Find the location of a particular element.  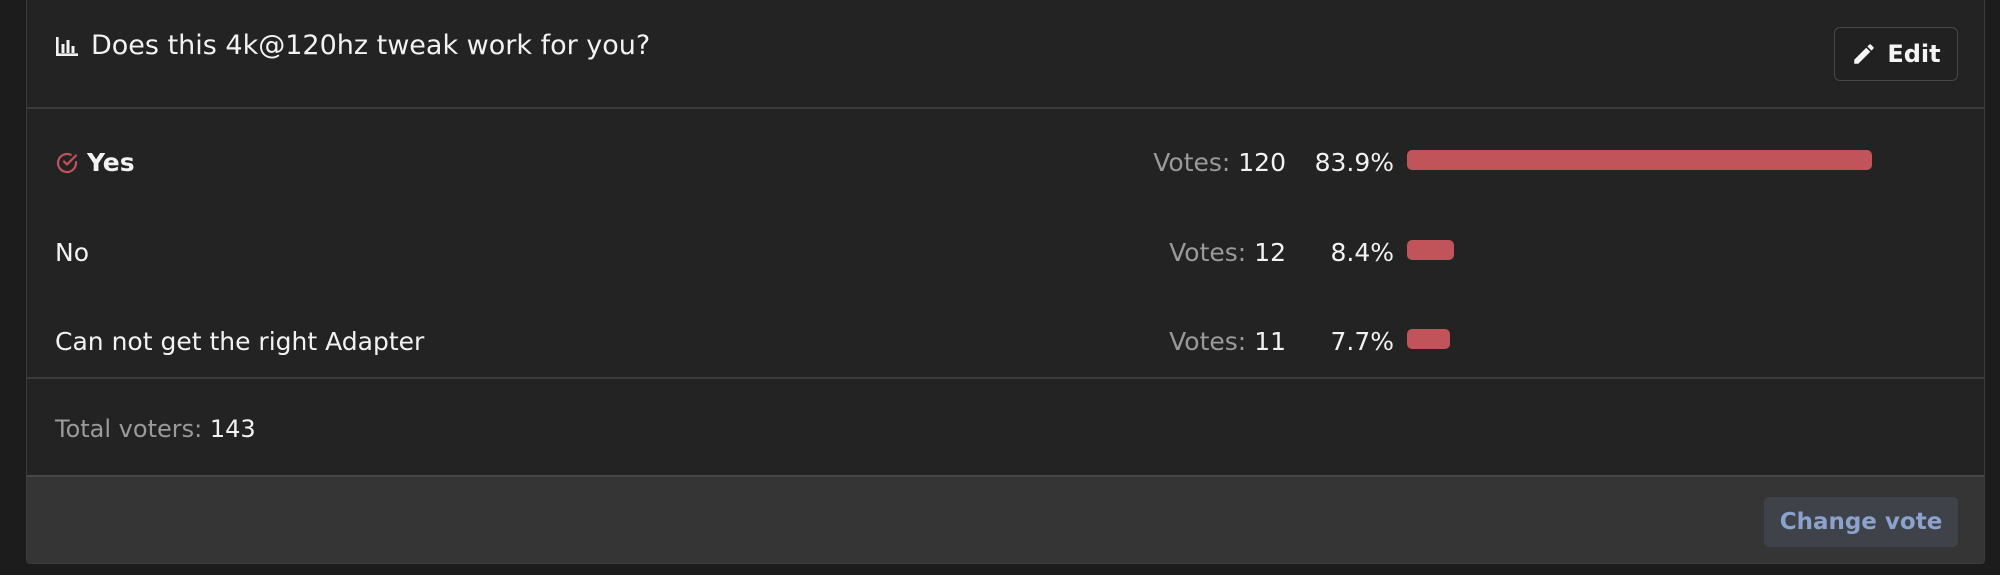

bar-chart-icon is located at coordinates (67, 46).